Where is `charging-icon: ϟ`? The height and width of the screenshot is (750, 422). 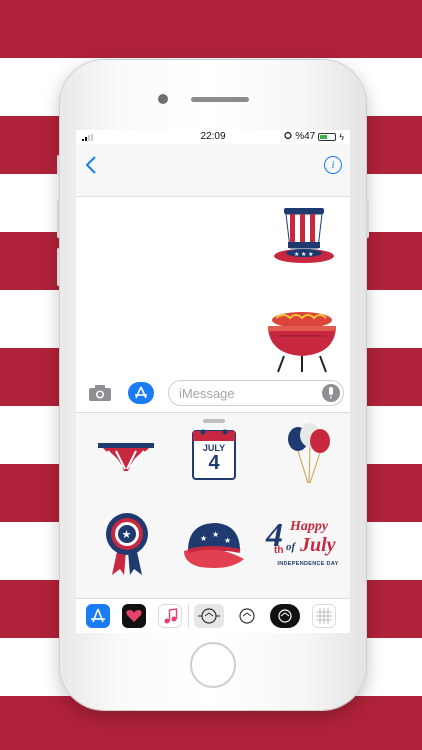
charging-icon: ϟ is located at coordinates (341, 136).